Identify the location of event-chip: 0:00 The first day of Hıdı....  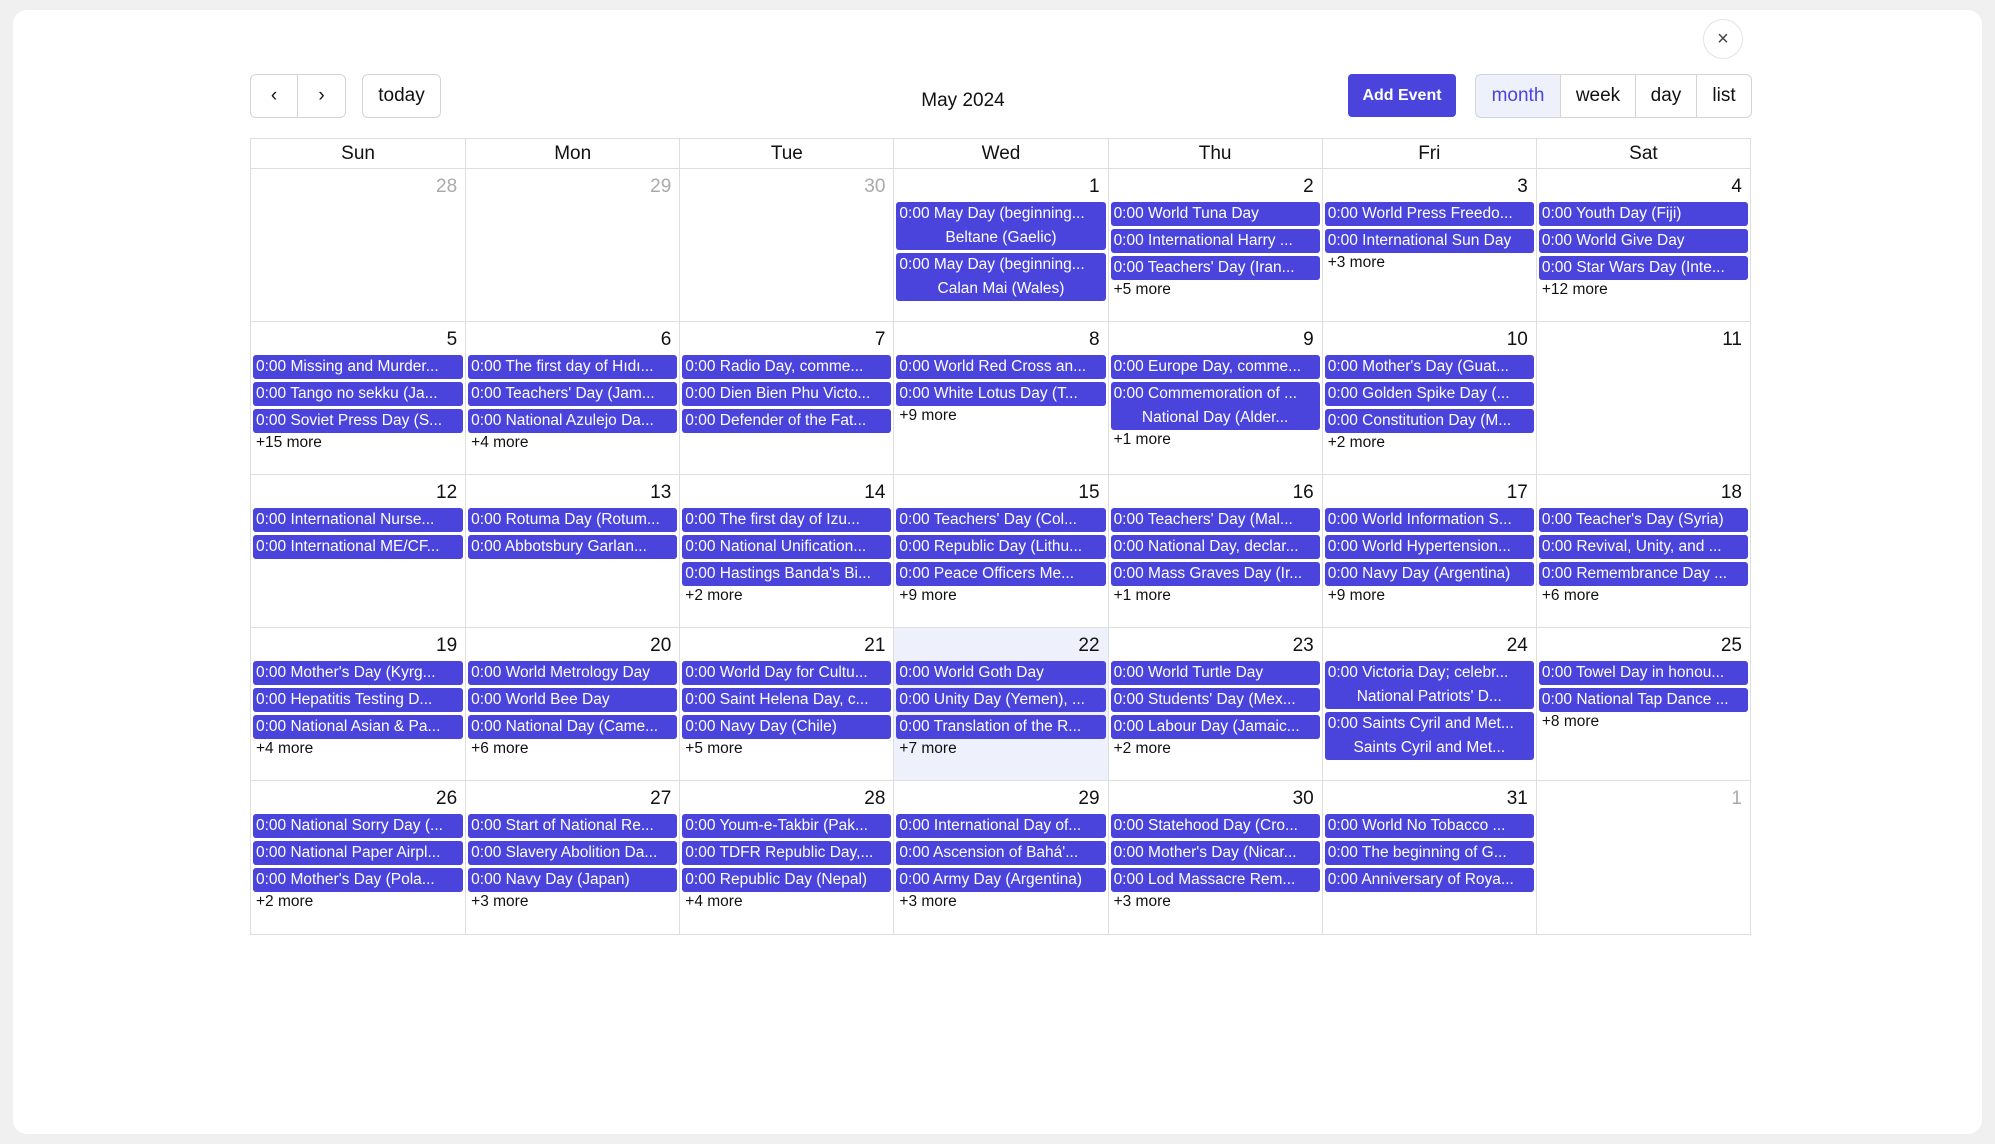
(573, 367).